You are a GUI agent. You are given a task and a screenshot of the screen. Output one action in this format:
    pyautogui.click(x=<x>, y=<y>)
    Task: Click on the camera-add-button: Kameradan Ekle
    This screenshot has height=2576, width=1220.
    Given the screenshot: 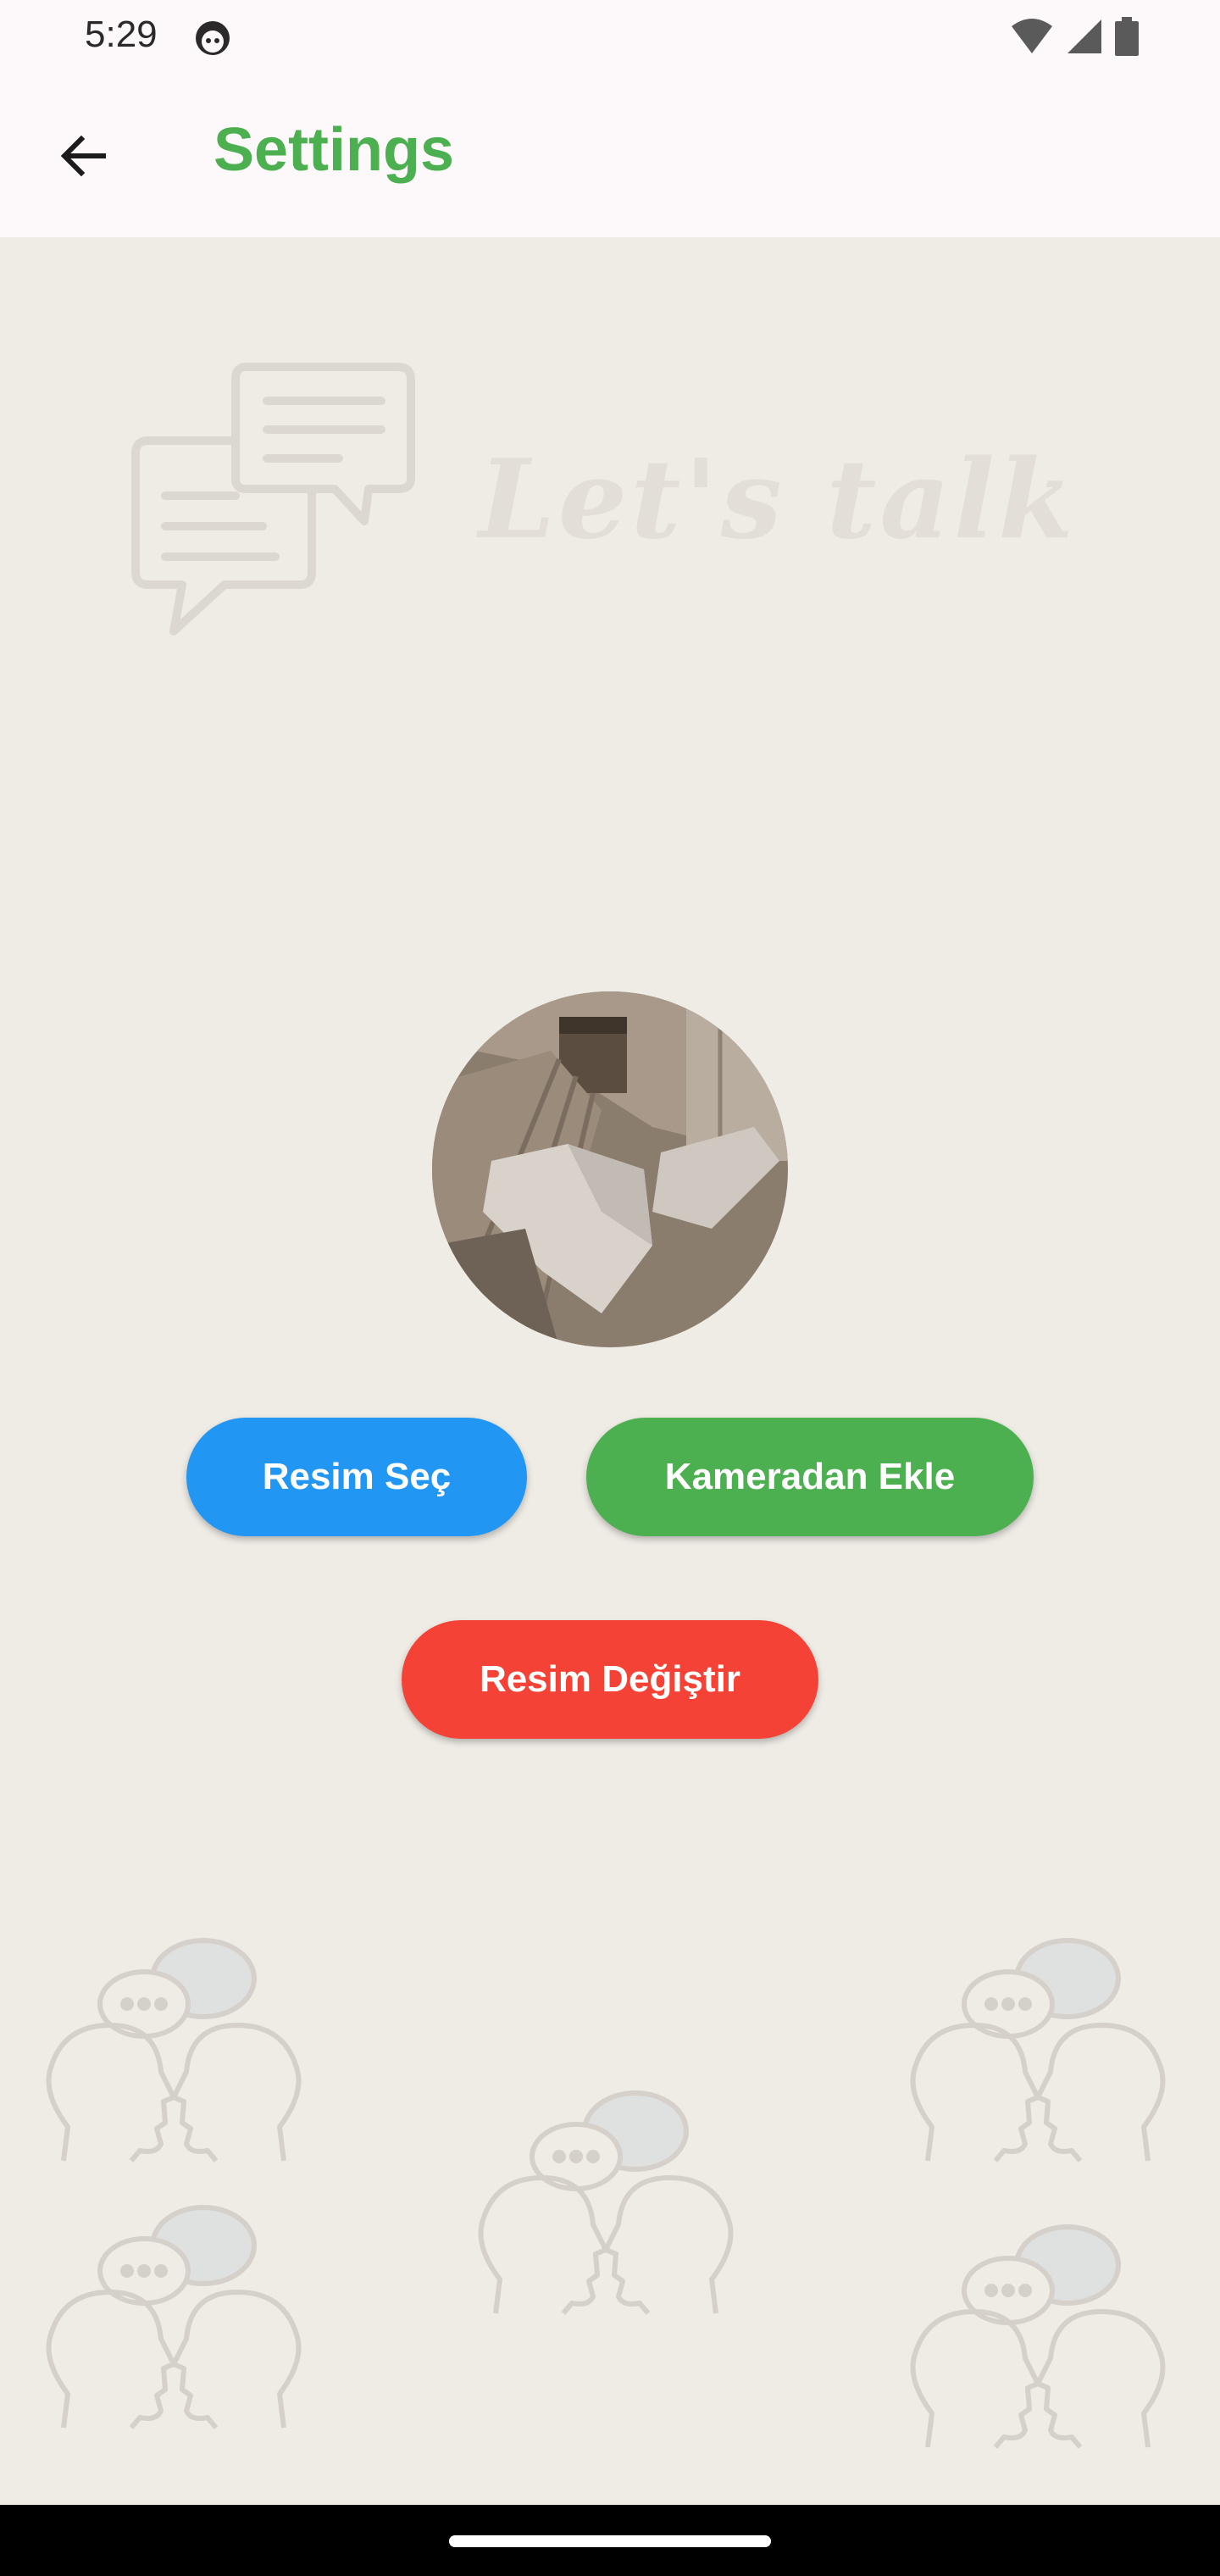 What is the action you would take?
    pyautogui.click(x=810, y=1477)
    